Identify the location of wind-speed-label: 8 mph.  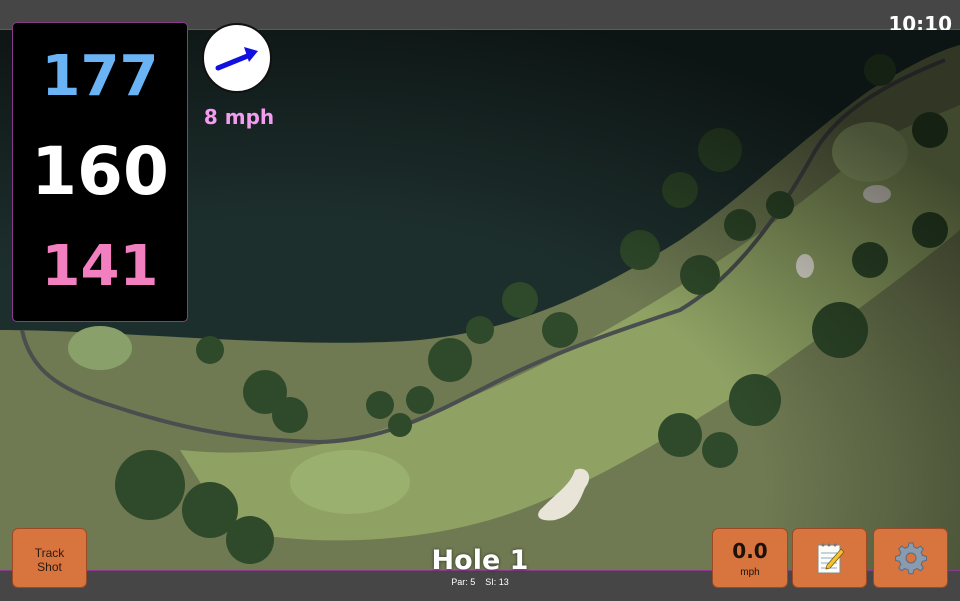
(239, 117).